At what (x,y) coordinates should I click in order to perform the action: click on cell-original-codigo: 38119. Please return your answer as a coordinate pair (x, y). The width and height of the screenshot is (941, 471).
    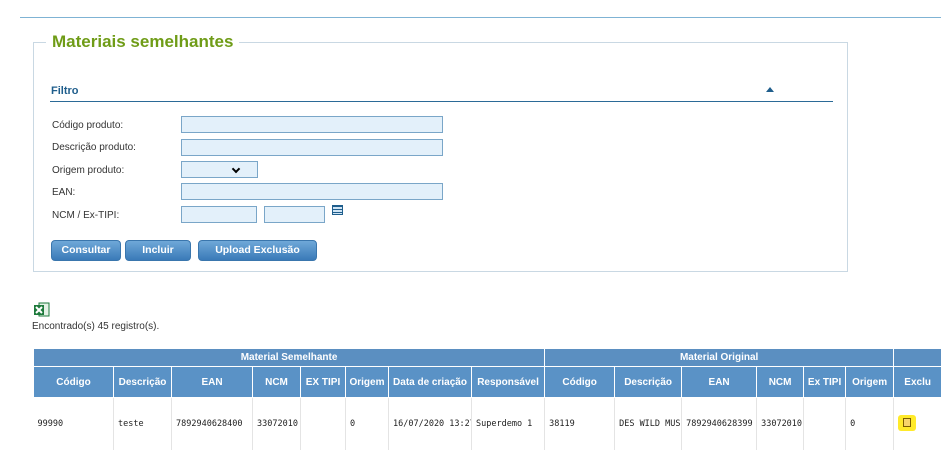
    Looking at the image, I should click on (580, 423).